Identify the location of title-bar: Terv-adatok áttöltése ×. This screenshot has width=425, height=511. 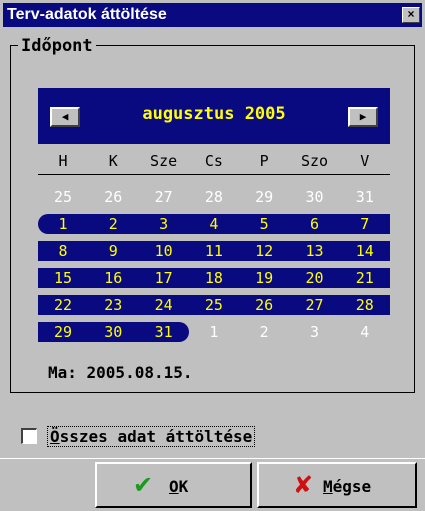
(212, 15).